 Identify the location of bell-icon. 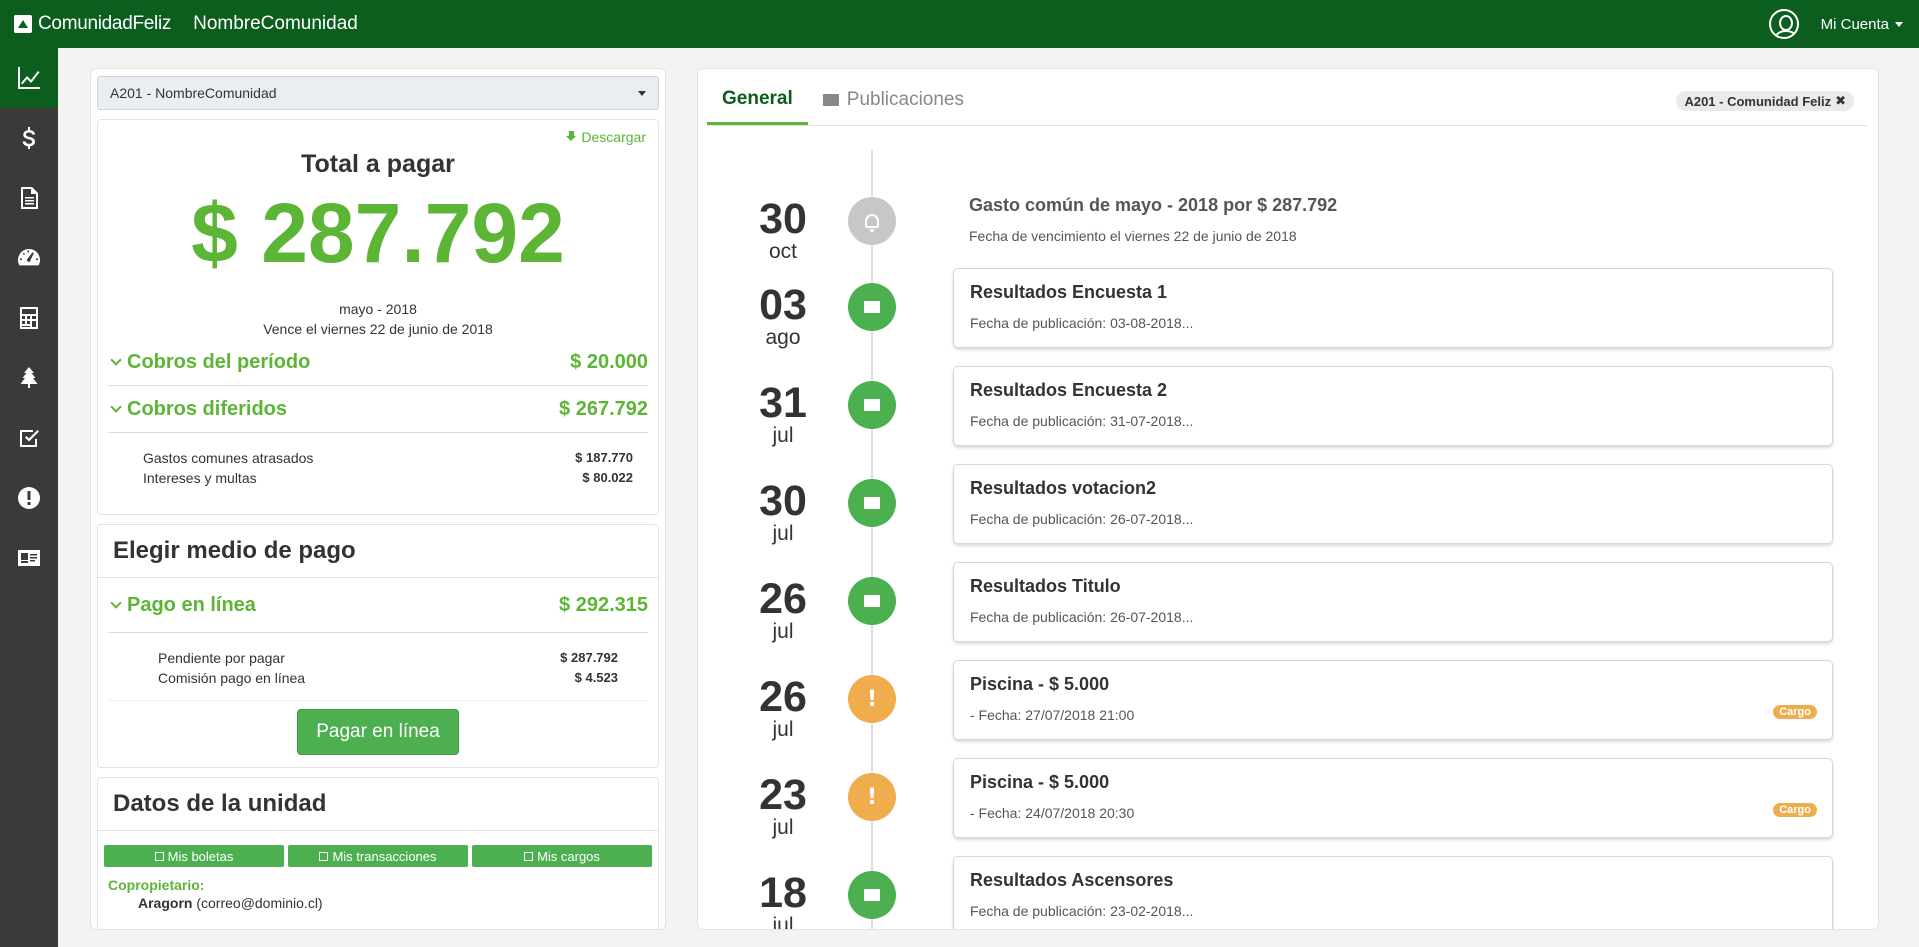
(872, 223).